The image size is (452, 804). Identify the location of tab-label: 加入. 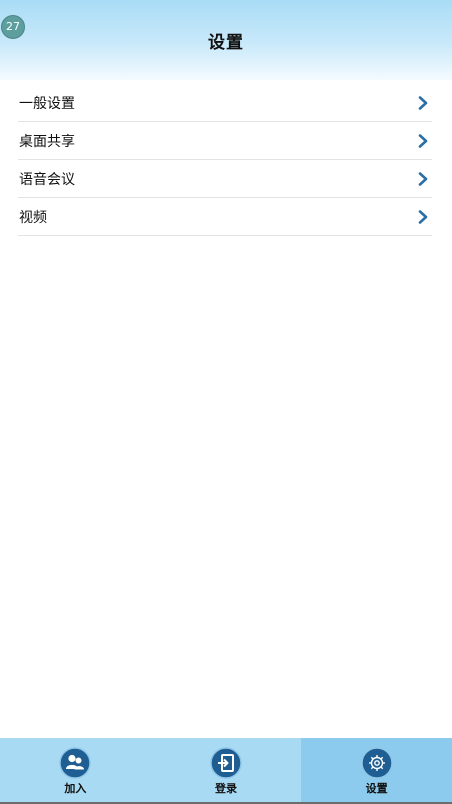
(75, 788).